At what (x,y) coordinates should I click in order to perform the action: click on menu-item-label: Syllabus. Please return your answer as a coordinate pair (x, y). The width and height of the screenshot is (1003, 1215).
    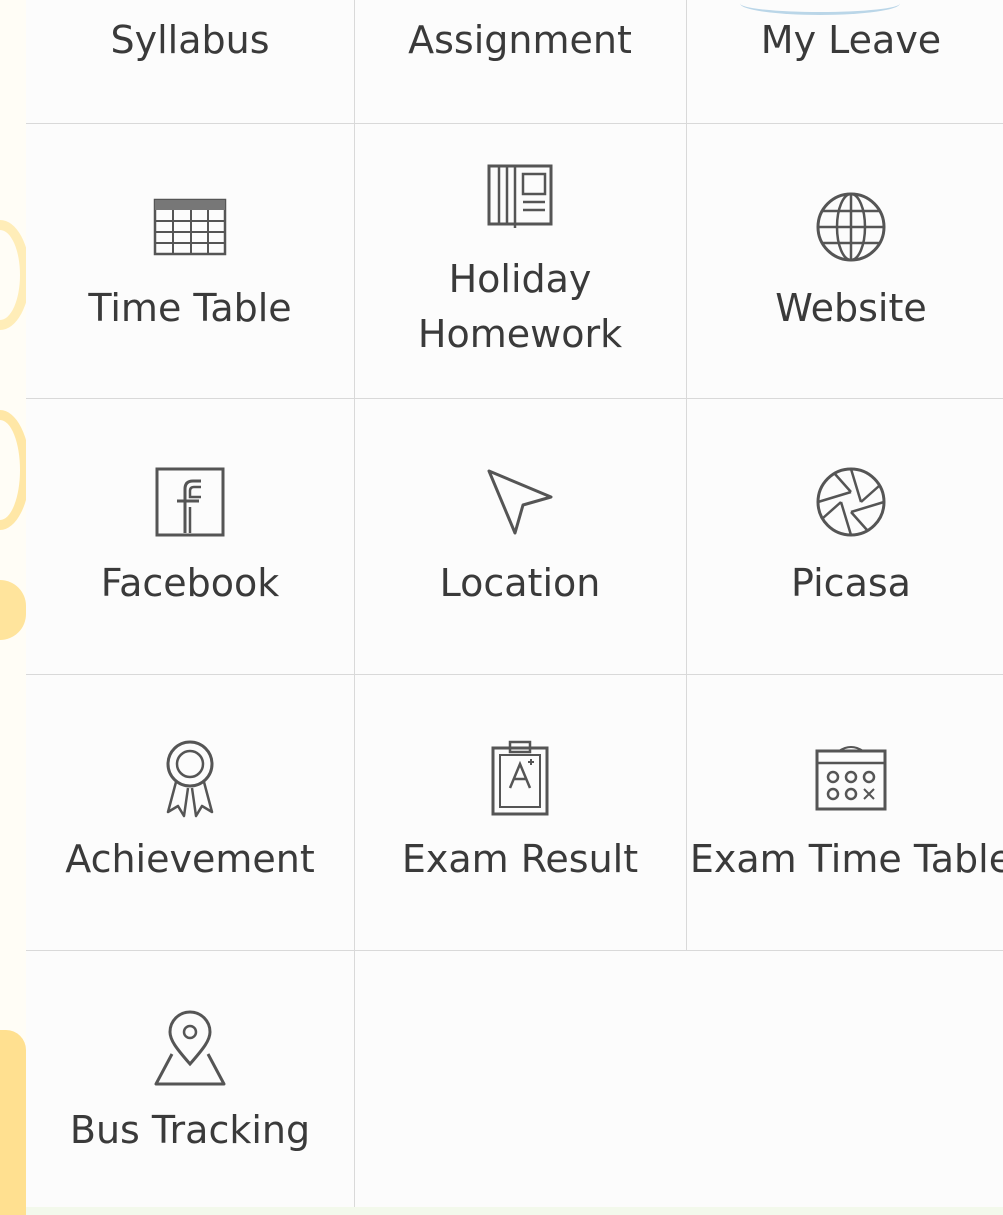
    Looking at the image, I should click on (190, 39).